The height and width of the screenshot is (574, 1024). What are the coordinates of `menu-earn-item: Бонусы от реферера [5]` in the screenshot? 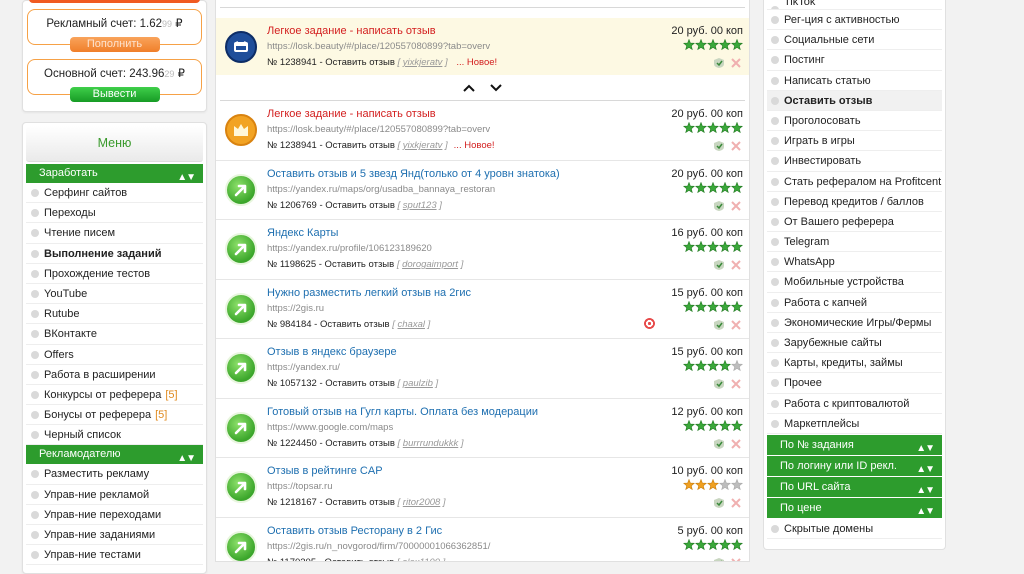 It's located at (114, 415).